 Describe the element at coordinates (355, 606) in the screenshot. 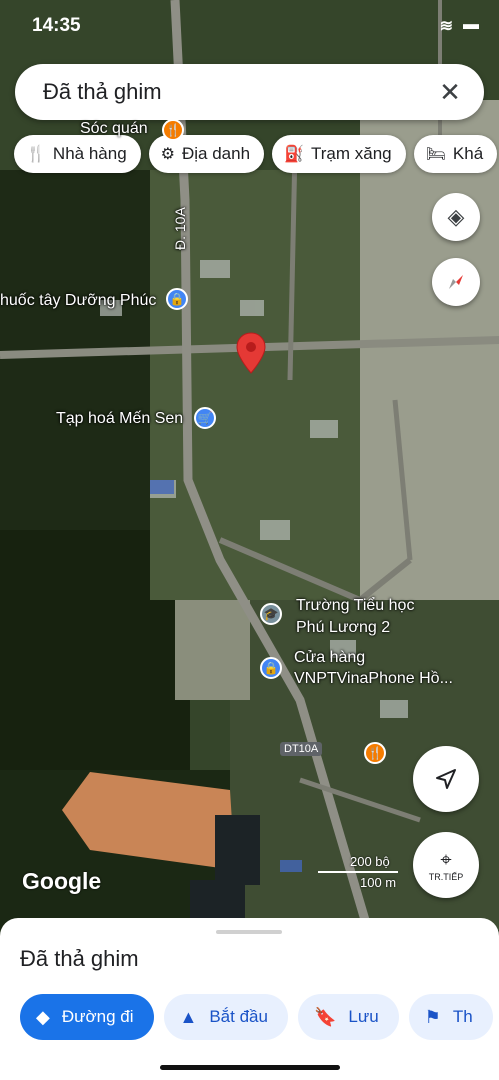

I see `poi-label-school-line1: Trường Tiểu học` at that location.